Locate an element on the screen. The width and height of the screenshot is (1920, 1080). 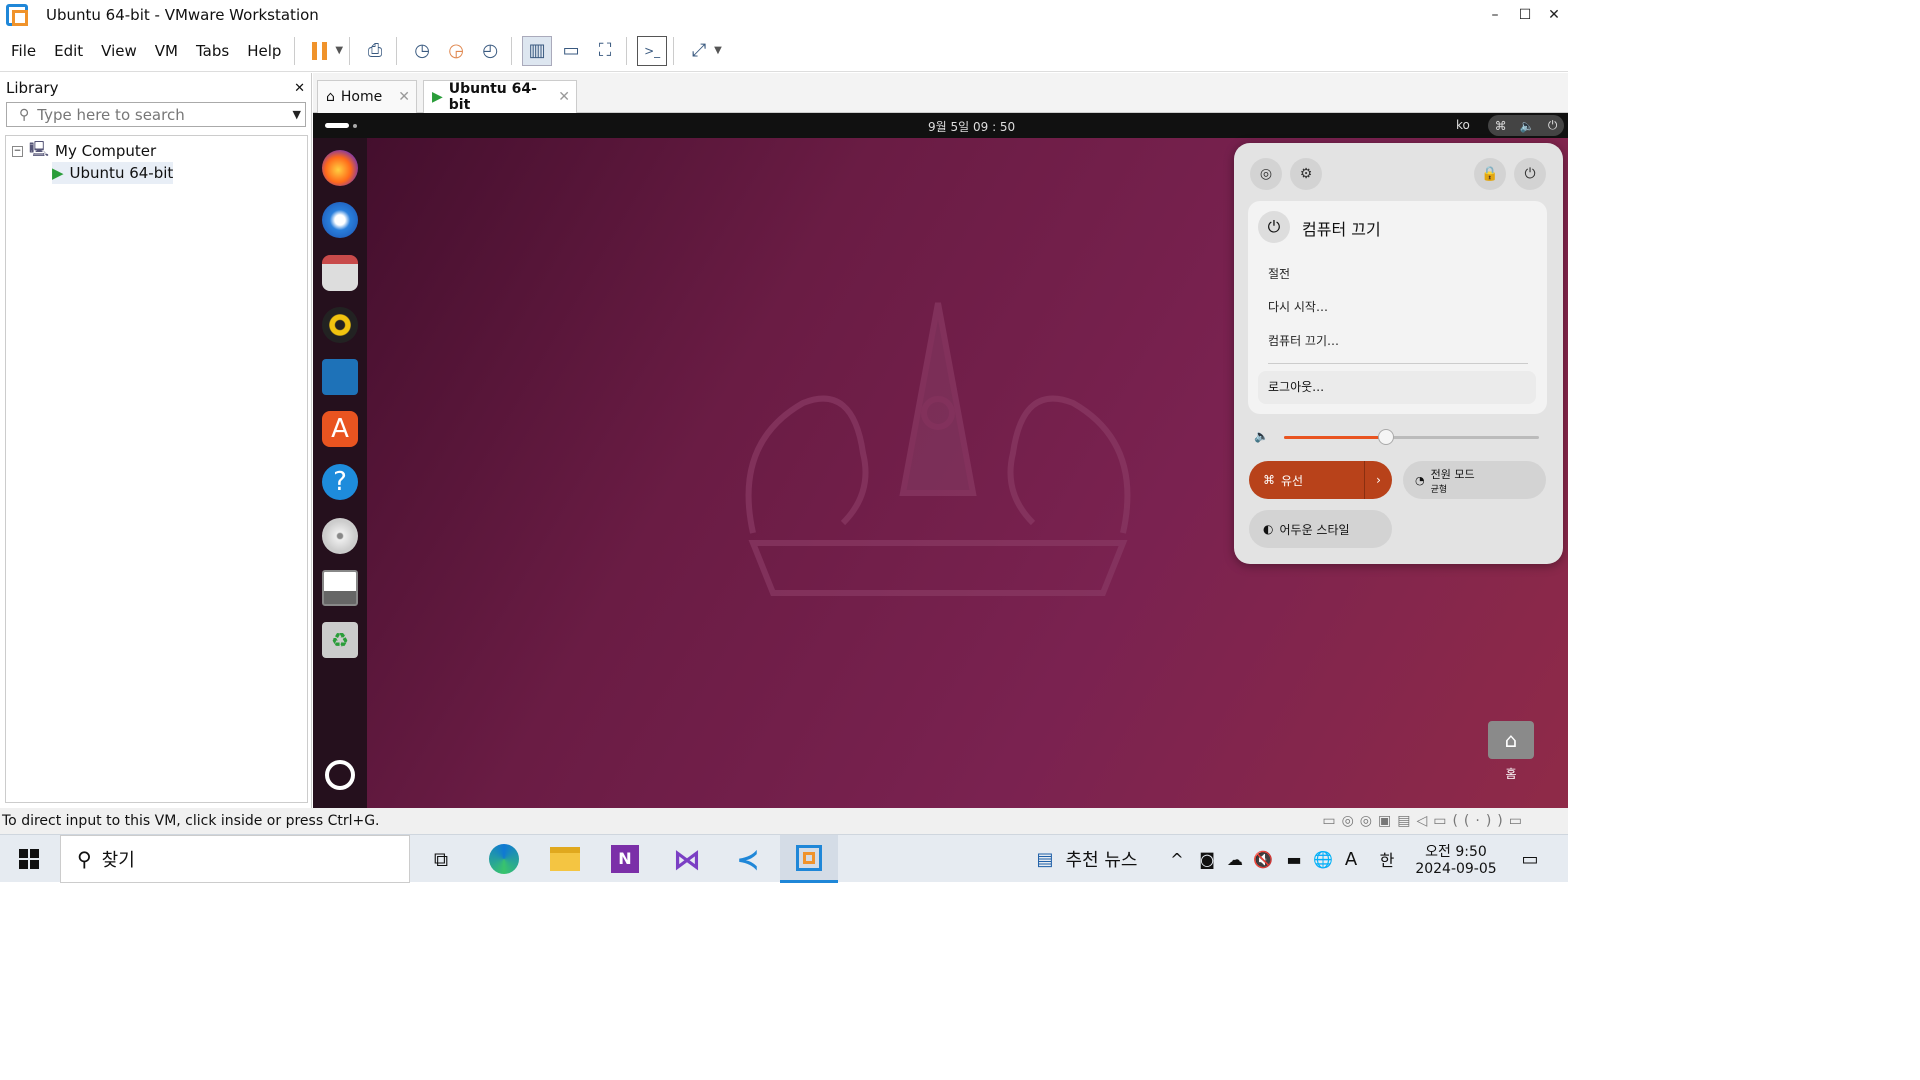
file-explorer-icon is located at coordinates (565, 859).